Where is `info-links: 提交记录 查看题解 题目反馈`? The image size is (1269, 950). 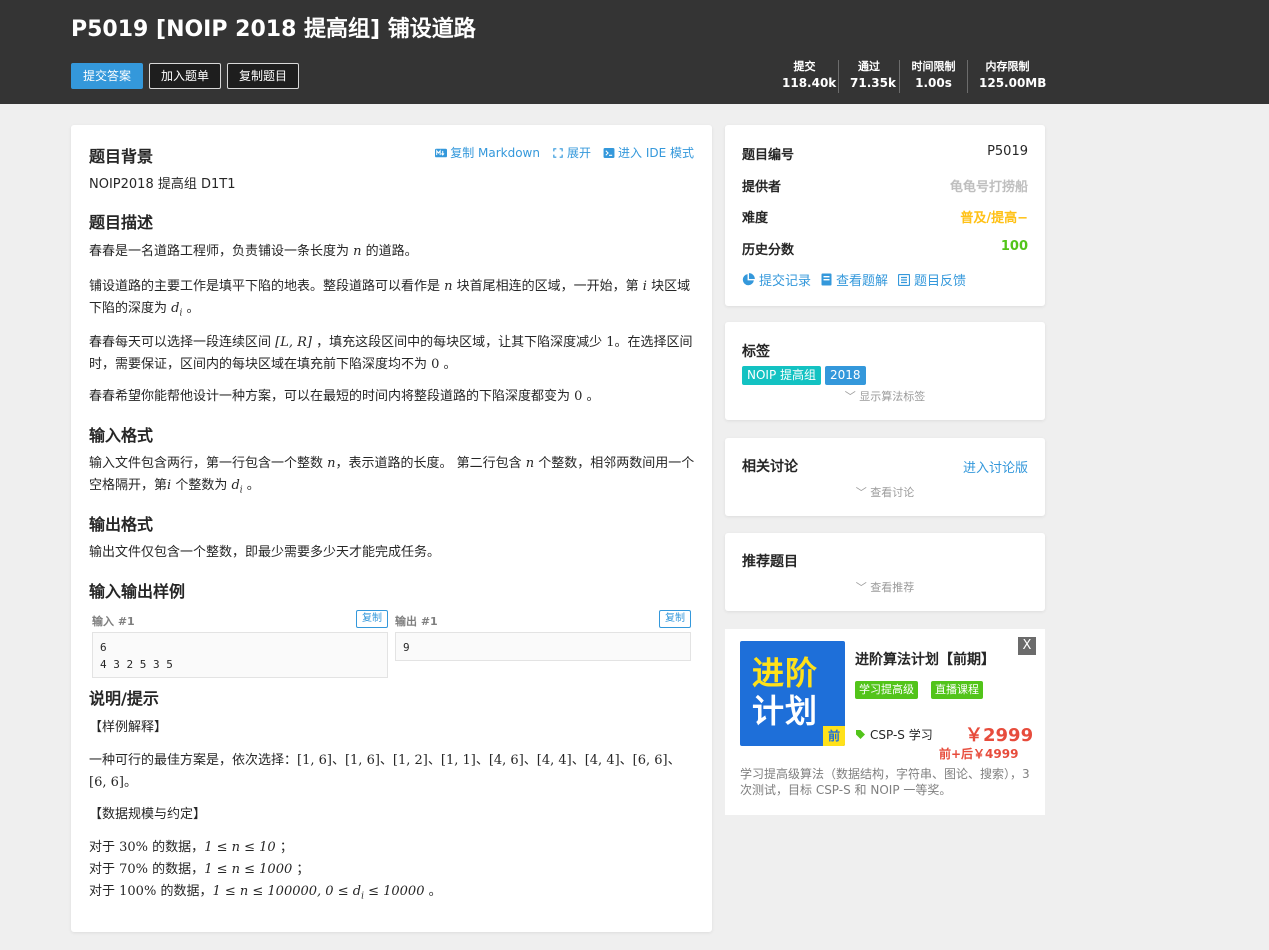 info-links: 提交记录 查看题解 题目反馈 is located at coordinates (854, 279).